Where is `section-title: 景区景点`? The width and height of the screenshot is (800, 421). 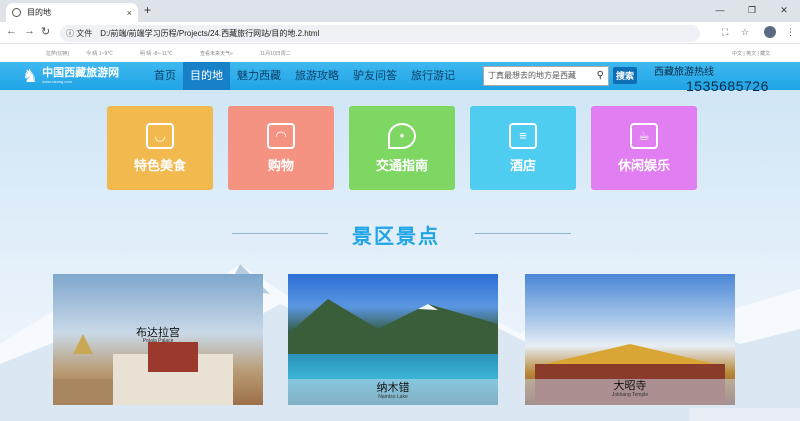
section-title: 景区景点 is located at coordinates (396, 237).